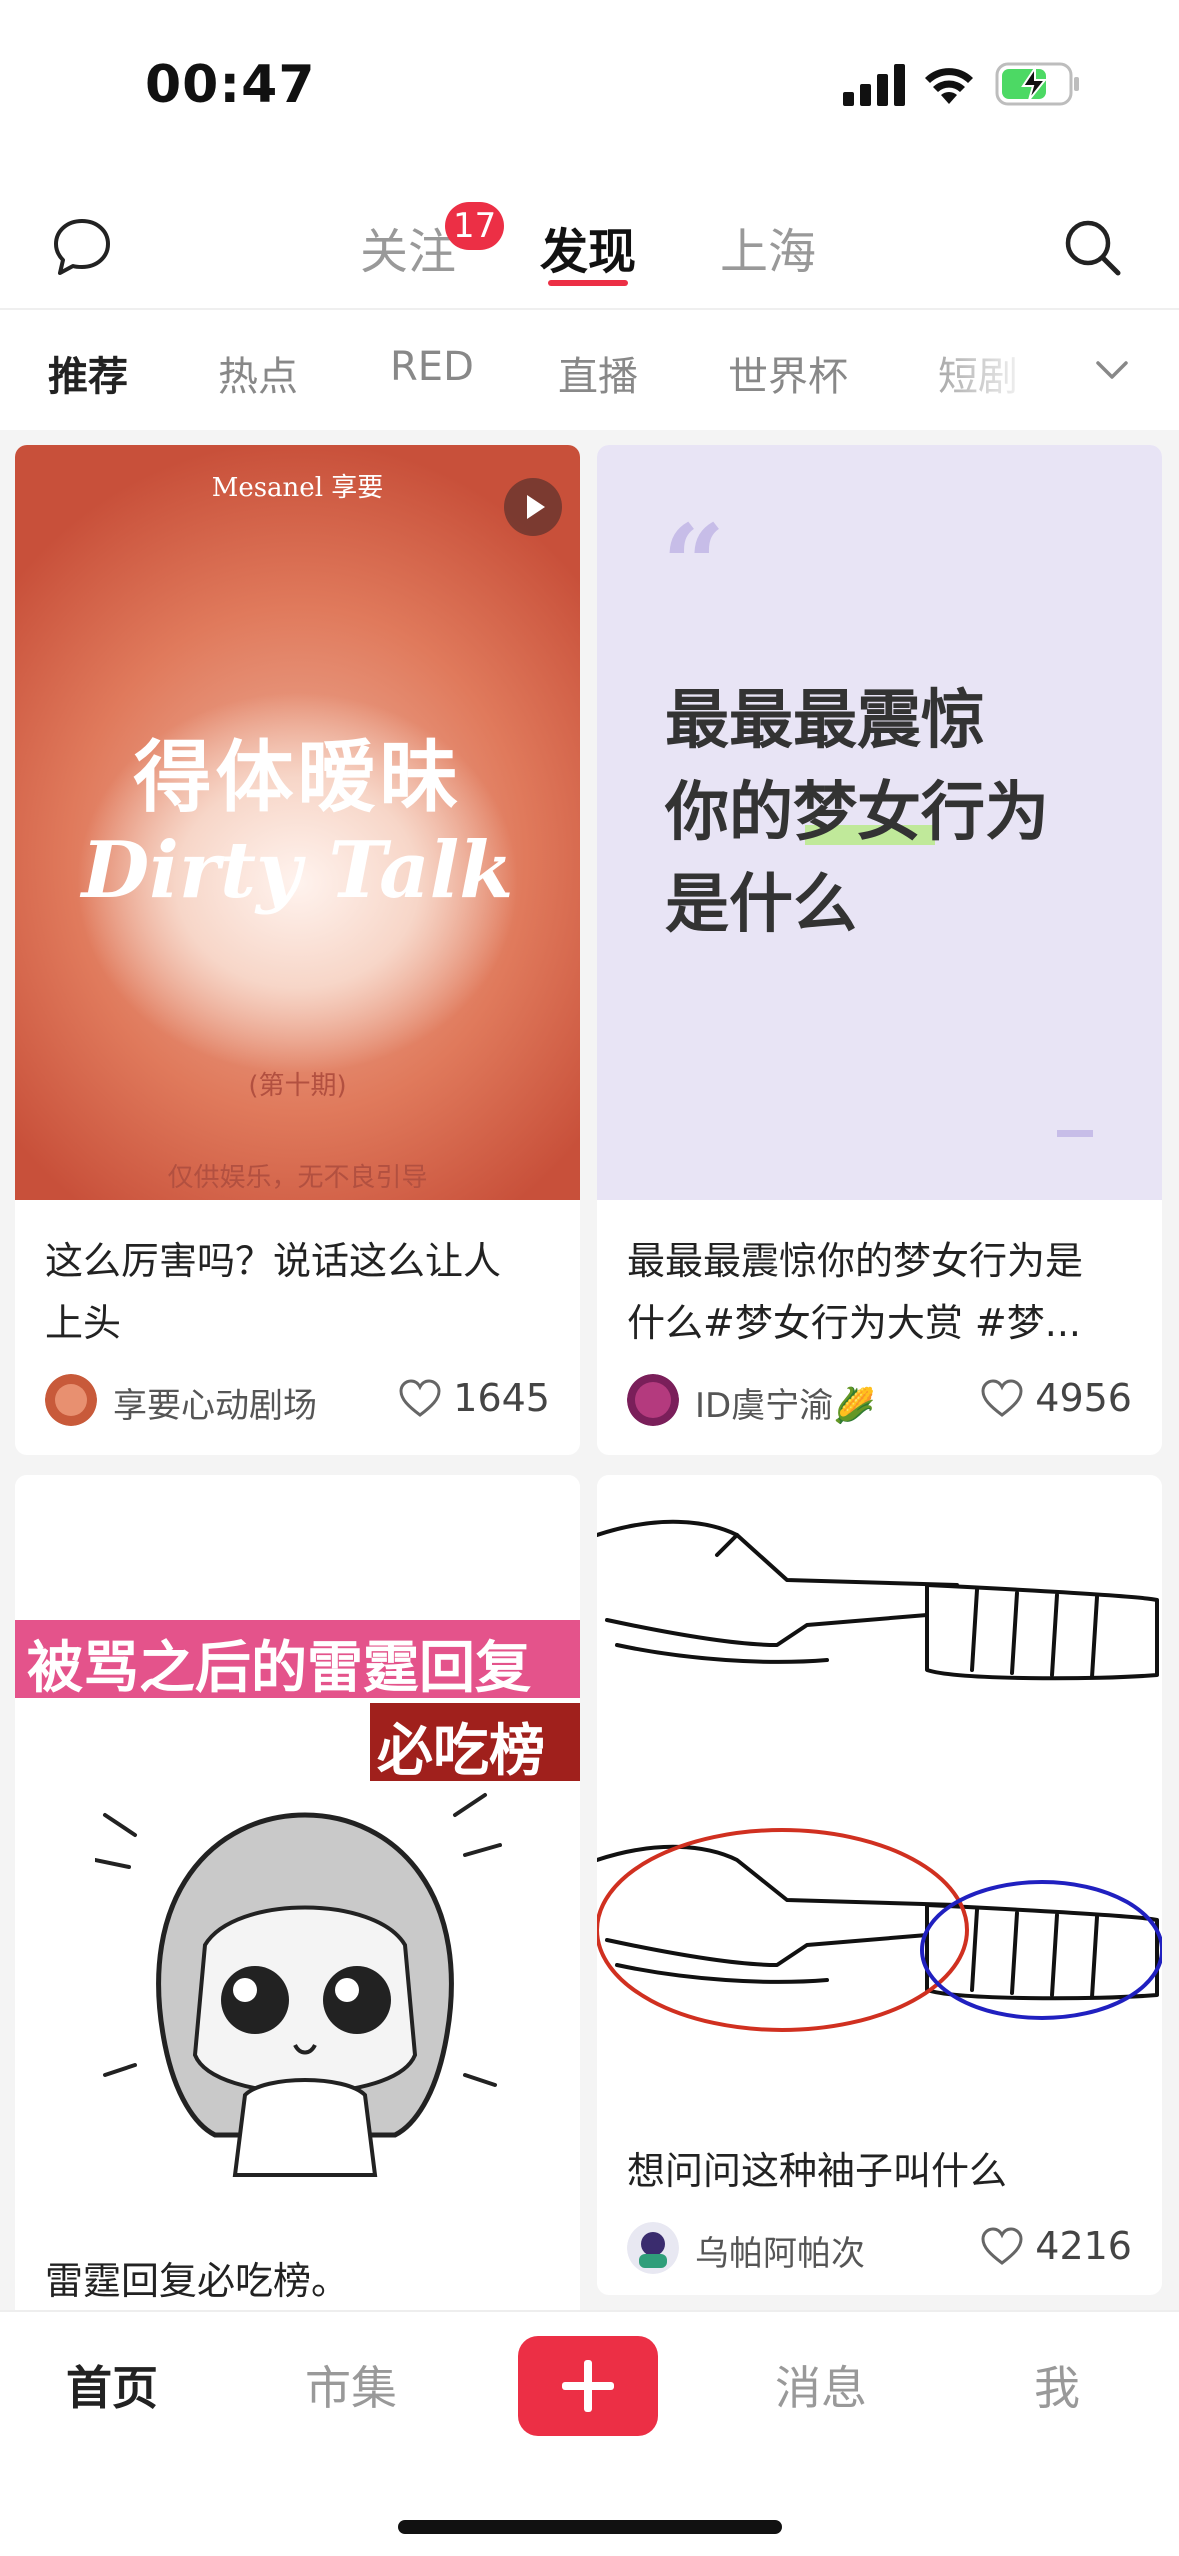  What do you see at coordinates (297, 1086) in the screenshot?
I see `cover-issue: (第十期)` at bounding box center [297, 1086].